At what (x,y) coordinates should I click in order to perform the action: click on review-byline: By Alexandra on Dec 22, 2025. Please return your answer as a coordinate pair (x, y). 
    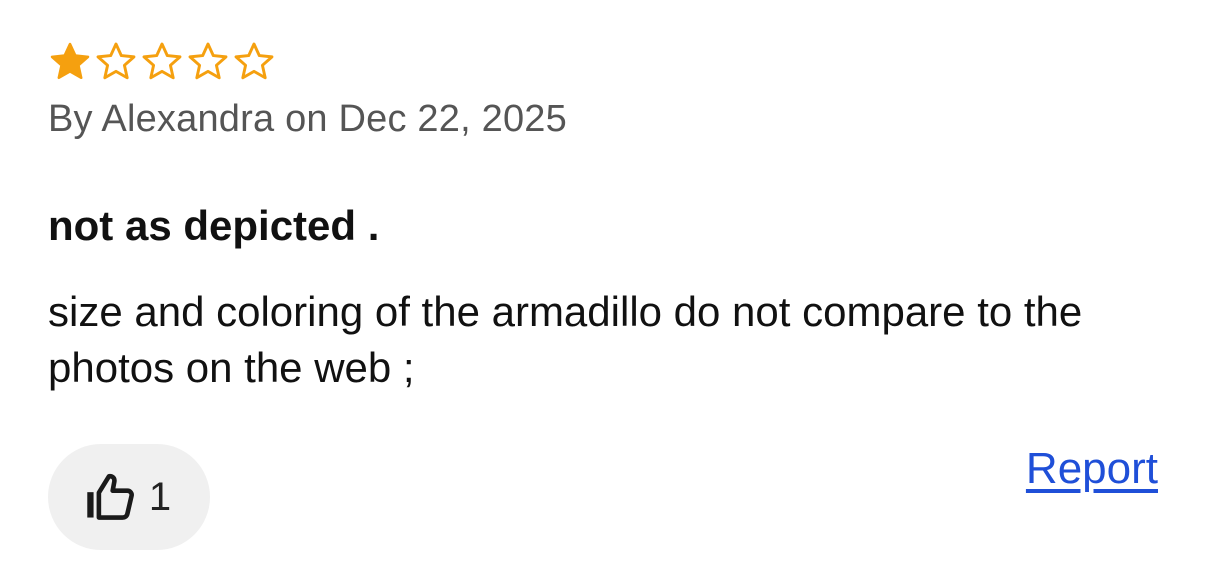
    Looking at the image, I should click on (307, 119).